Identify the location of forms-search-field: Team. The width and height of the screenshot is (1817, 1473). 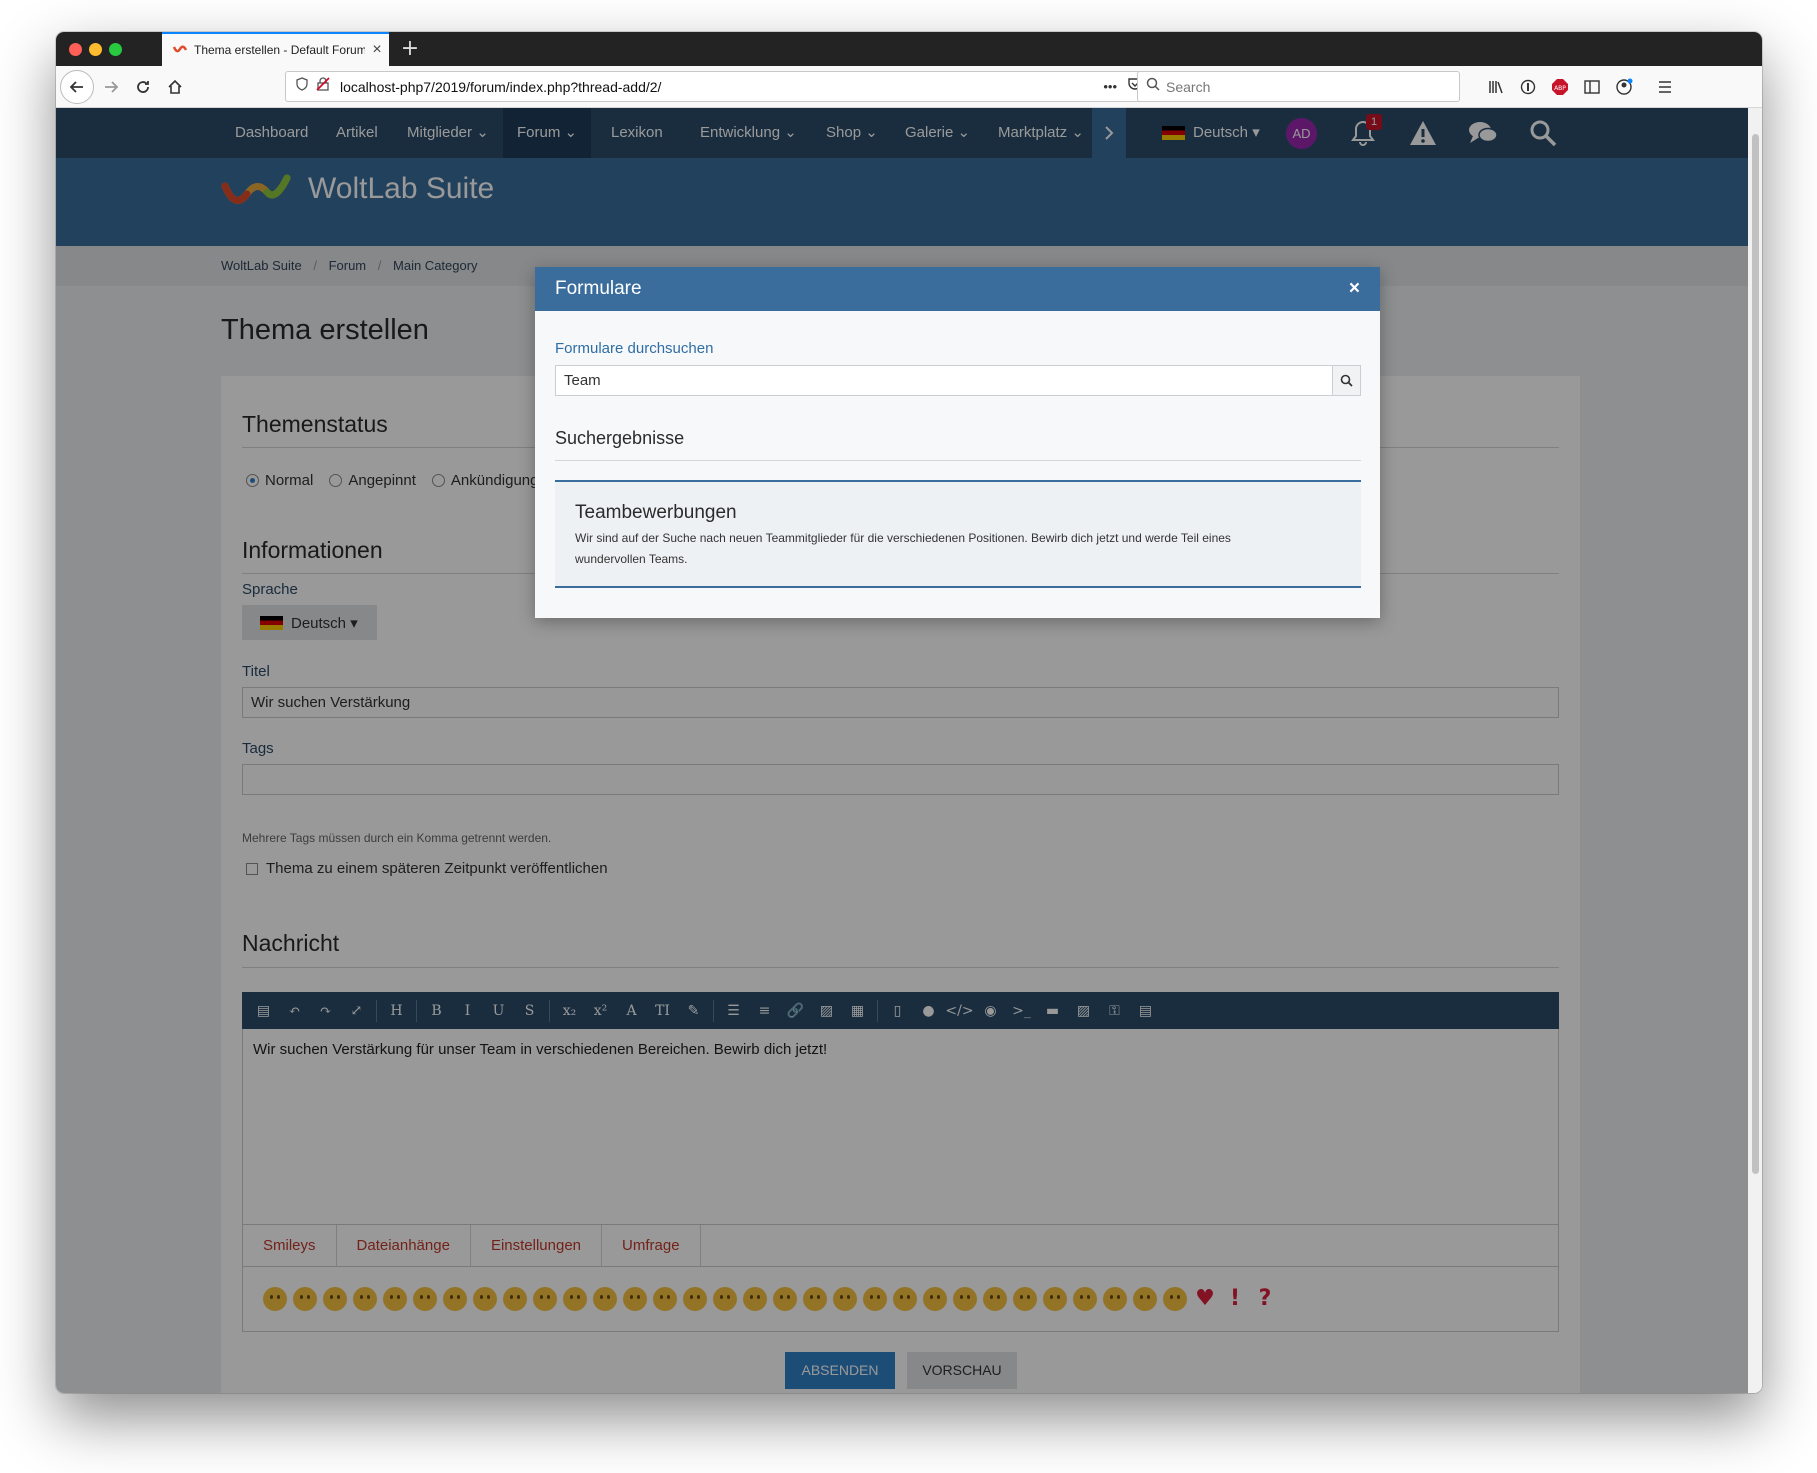
(958, 380).